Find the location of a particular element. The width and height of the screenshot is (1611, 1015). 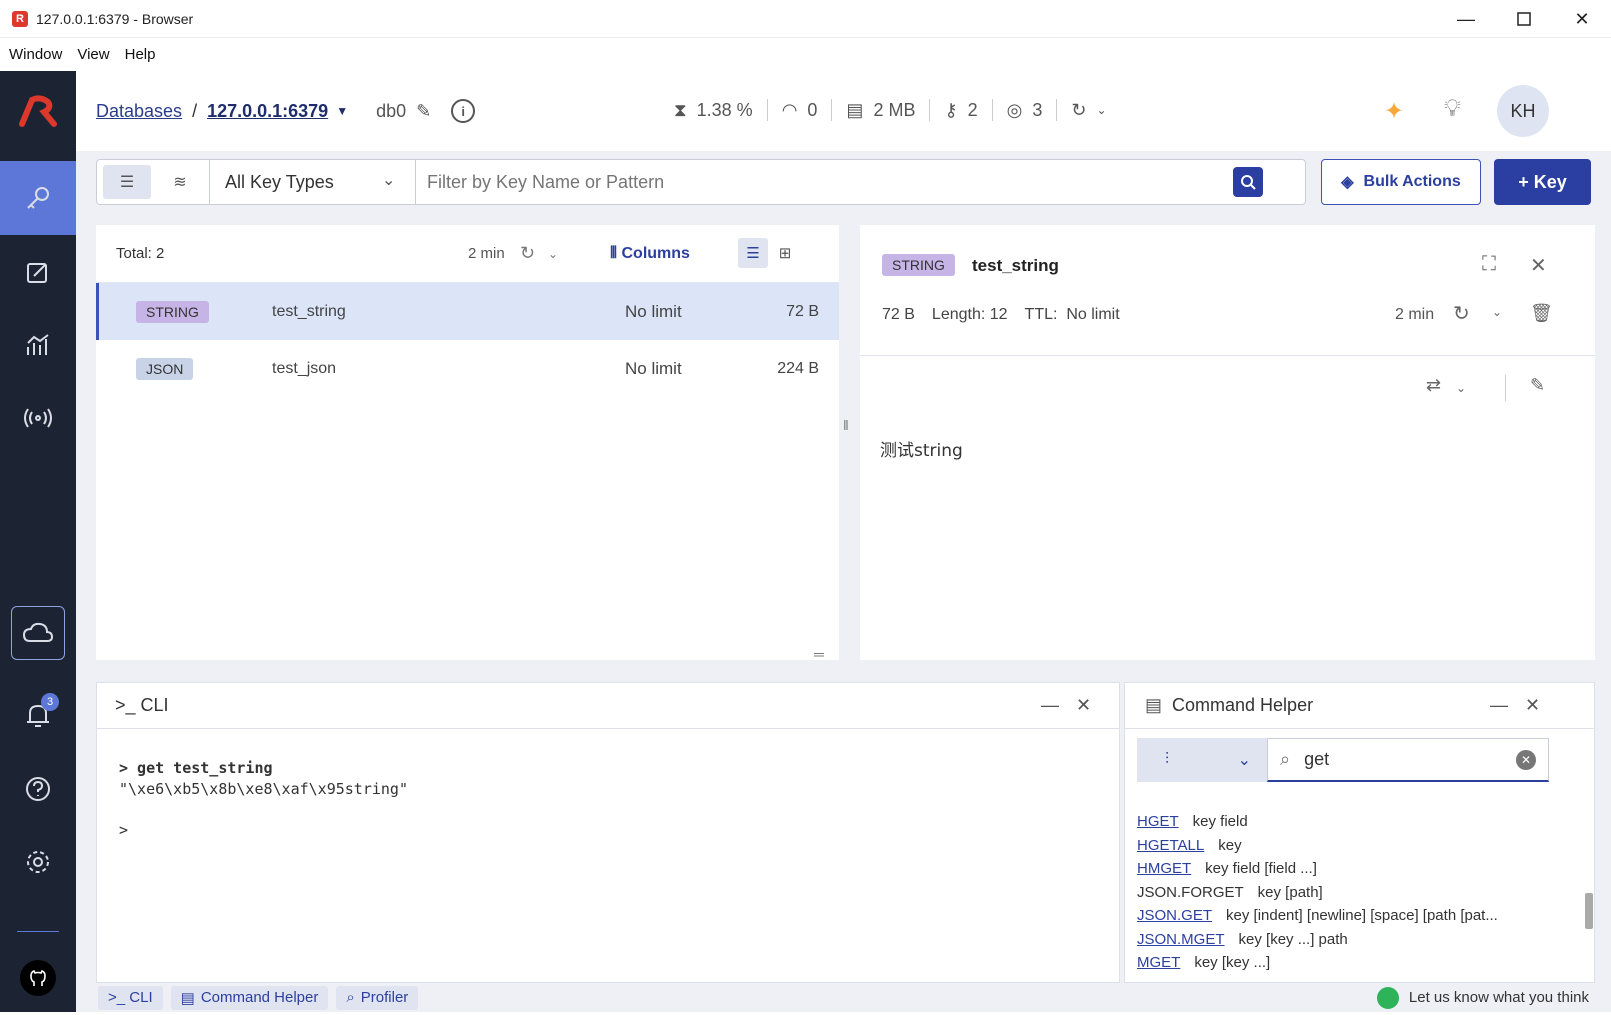

github-icon is located at coordinates (38, 978).